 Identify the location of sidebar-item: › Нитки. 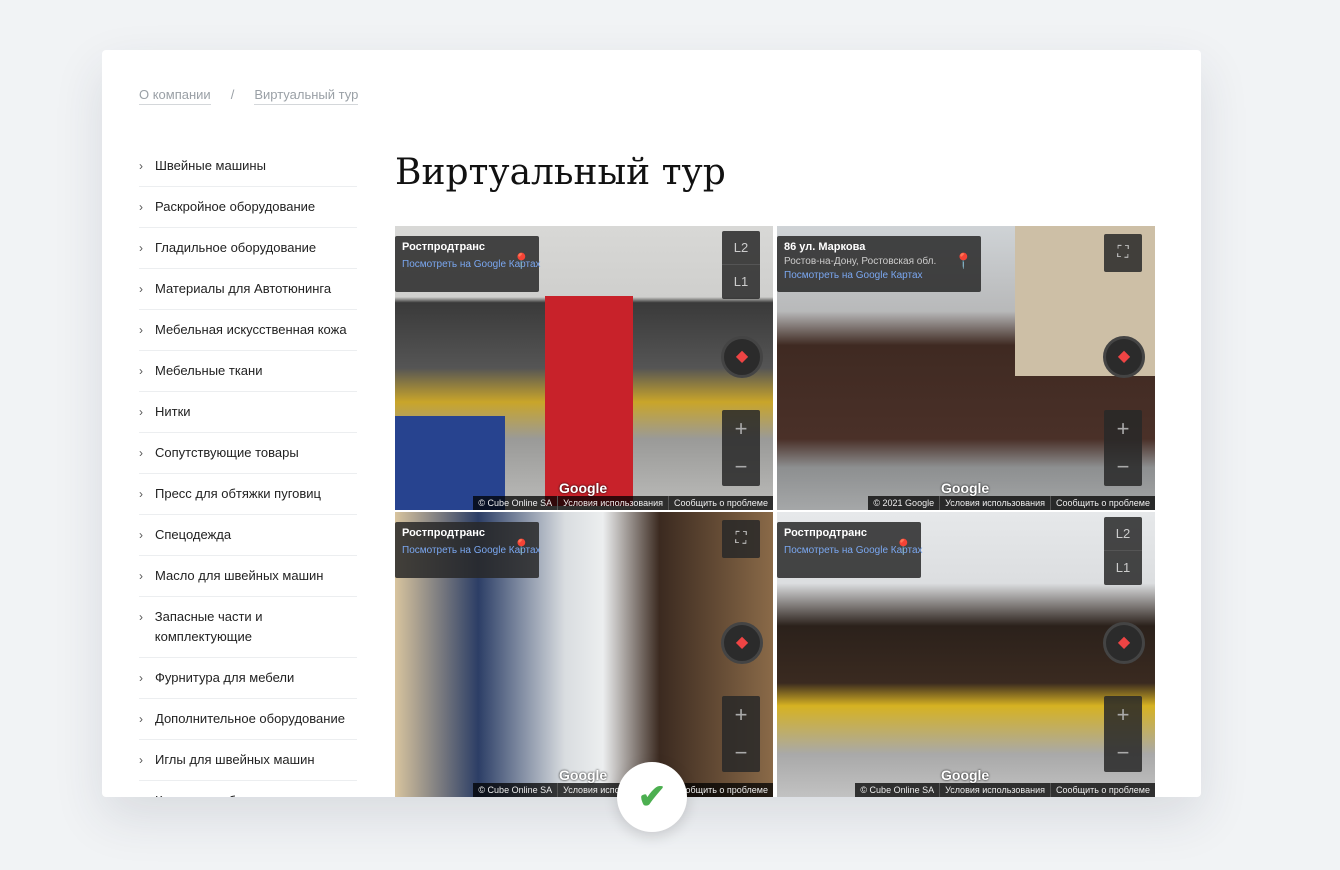
(248, 417).